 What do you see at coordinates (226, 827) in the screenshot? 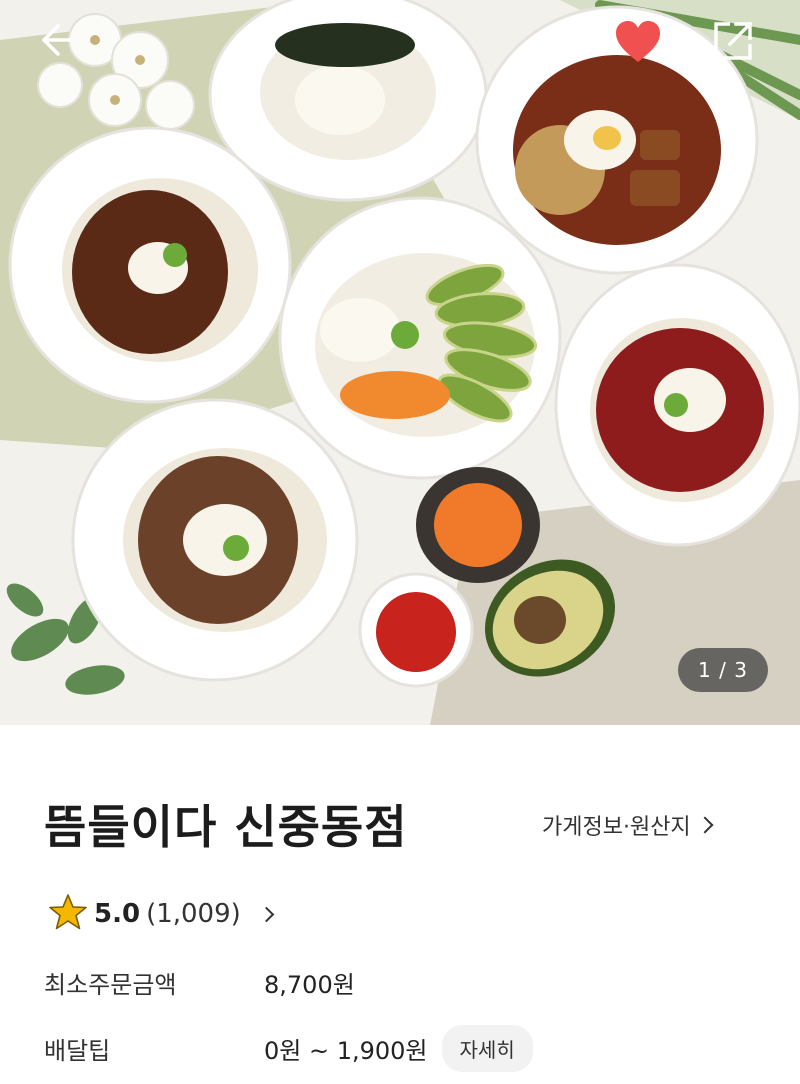
I see `store-name: 뜸들이다 신중동점` at bounding box center [226, 827].